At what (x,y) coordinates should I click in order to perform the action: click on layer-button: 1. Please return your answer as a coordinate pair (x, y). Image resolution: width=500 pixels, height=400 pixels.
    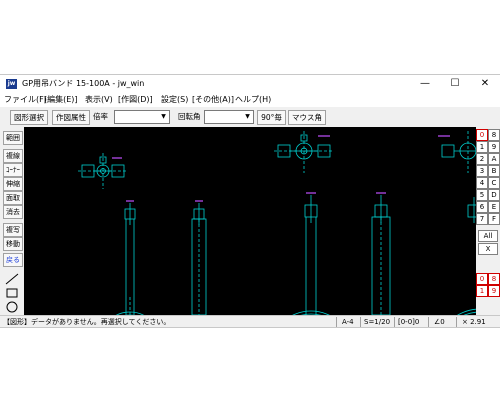
    Looking at the image, I should click on (482, 147).